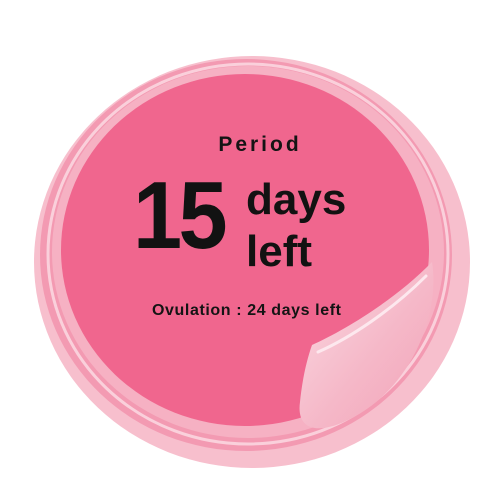 The width and height of the screenshot is (500, 500). Describe the element at coordinates (260, 144) in the screenshot. I see `period-label: Period` at that location.